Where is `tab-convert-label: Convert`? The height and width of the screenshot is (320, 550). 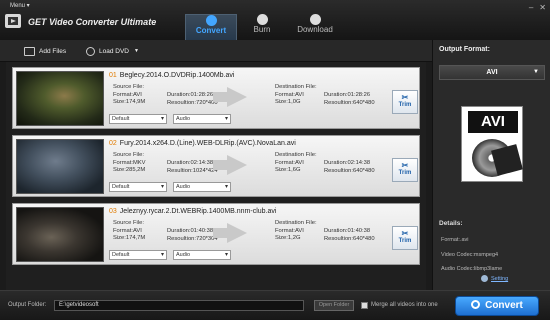 tab-convert-label: Convert is located at coordinates (211, 30).